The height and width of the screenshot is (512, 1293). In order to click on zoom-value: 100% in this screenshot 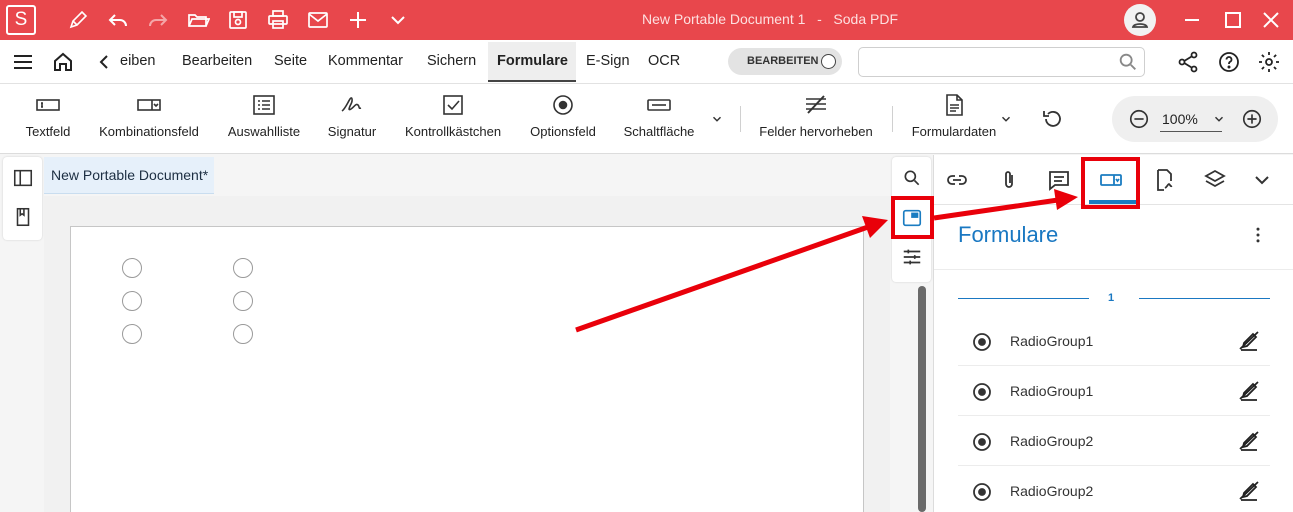, I will do `click(1180, 119)`.